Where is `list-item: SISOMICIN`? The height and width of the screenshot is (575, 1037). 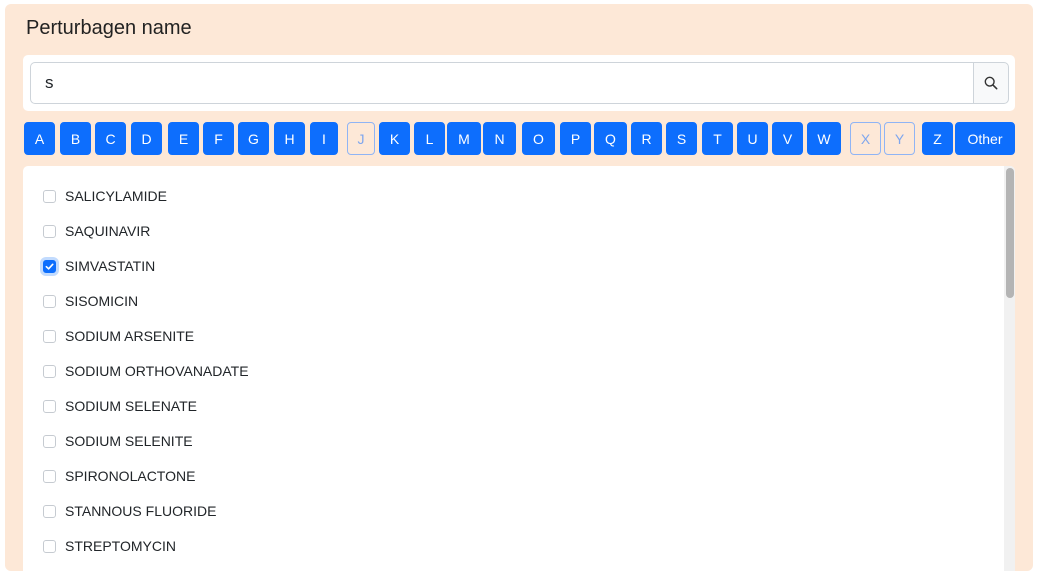 list-item: SISOMICIN is located at coordinates (90, 301).